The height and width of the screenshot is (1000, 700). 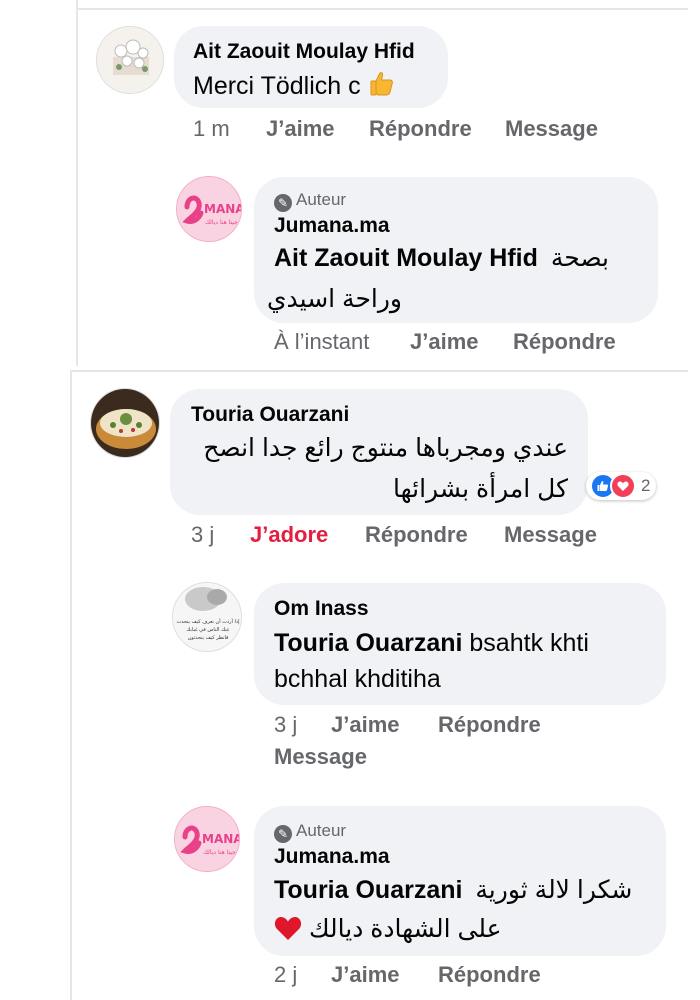 What do you see at coordinates (208, 638) in the screenshot?
I see `avatar-quote-line3: فانظر كيف يتحدثون` at bounding box center [208, 638].